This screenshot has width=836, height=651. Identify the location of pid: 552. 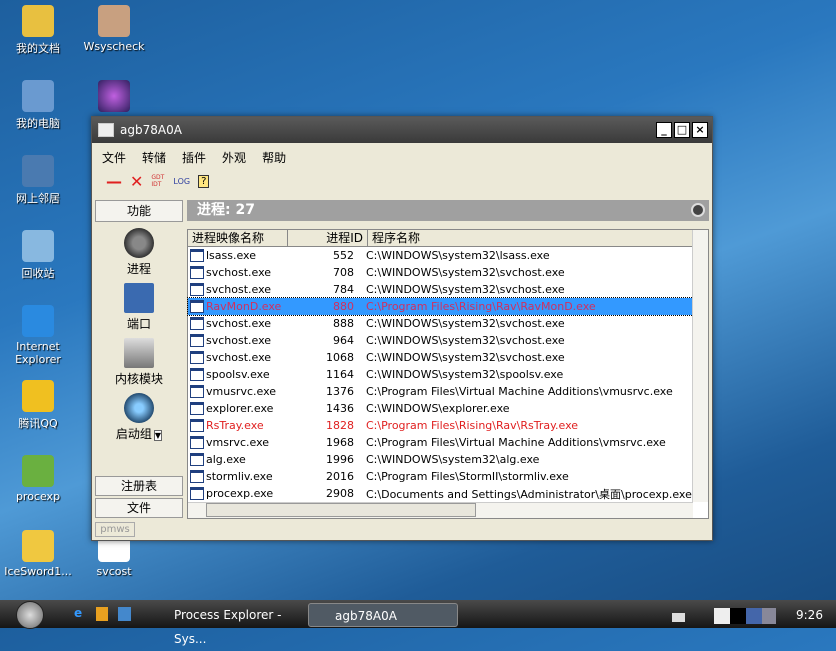
(343, 255).